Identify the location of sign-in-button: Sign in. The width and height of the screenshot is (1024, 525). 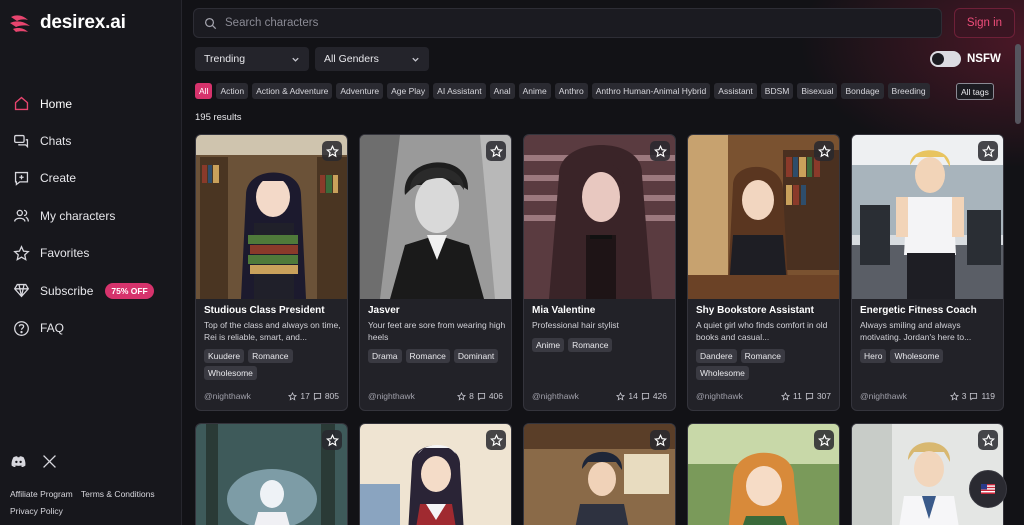
(984, 23).